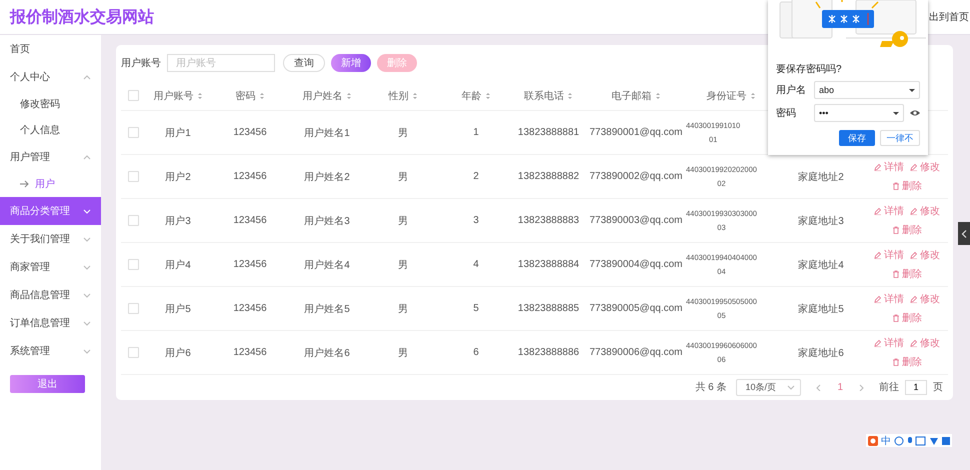 The width and height of the screenshot is (970, 470). I want to click on table-cell-text: 用户姓名4, so click(327, 265).